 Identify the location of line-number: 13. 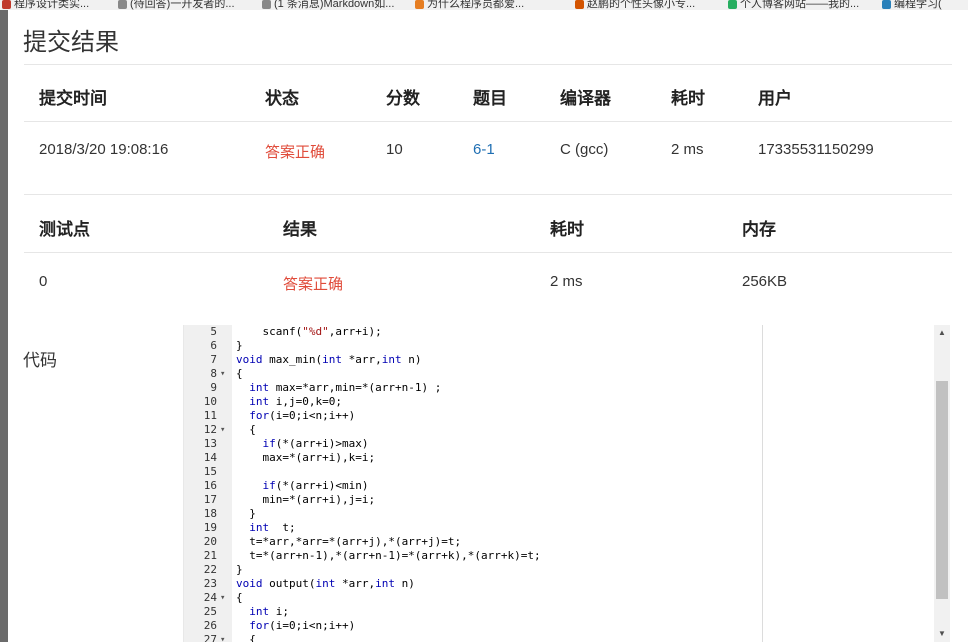
(210, 443).